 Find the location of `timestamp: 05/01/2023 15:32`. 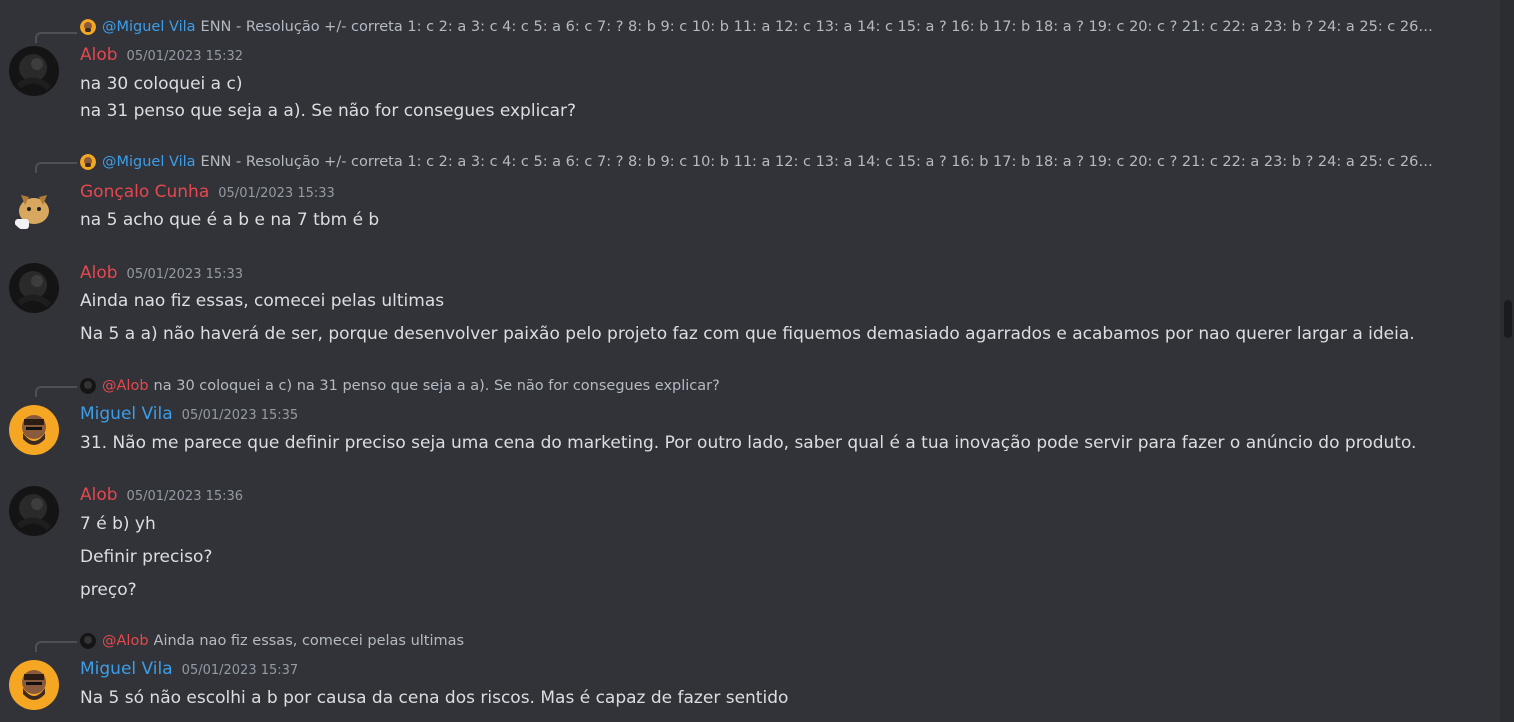

timestamp: 05/01/2023 15:32 is located at coordinates (185, 56).